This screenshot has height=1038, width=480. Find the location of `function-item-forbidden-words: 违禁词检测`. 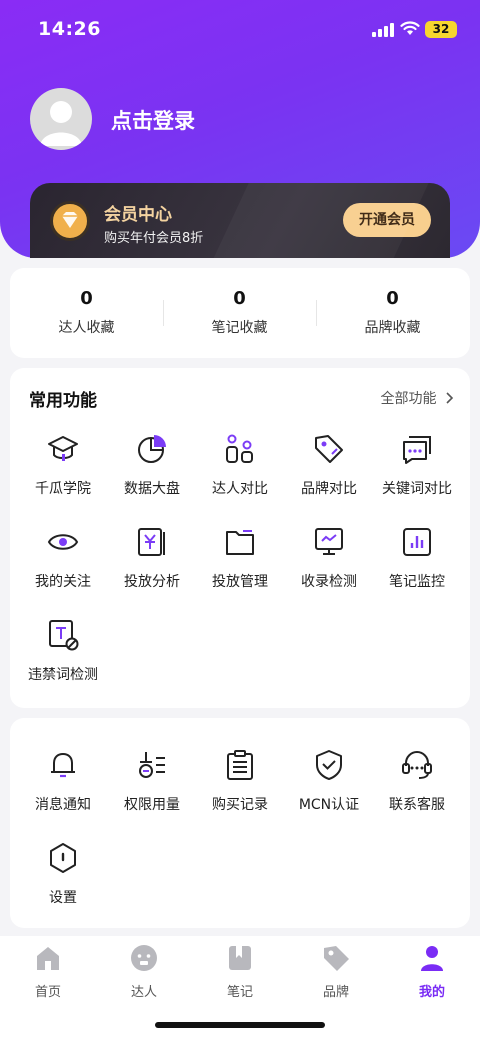

function-item-forbidden-words: 违禁词检测 is located at coordinates (63, 651).